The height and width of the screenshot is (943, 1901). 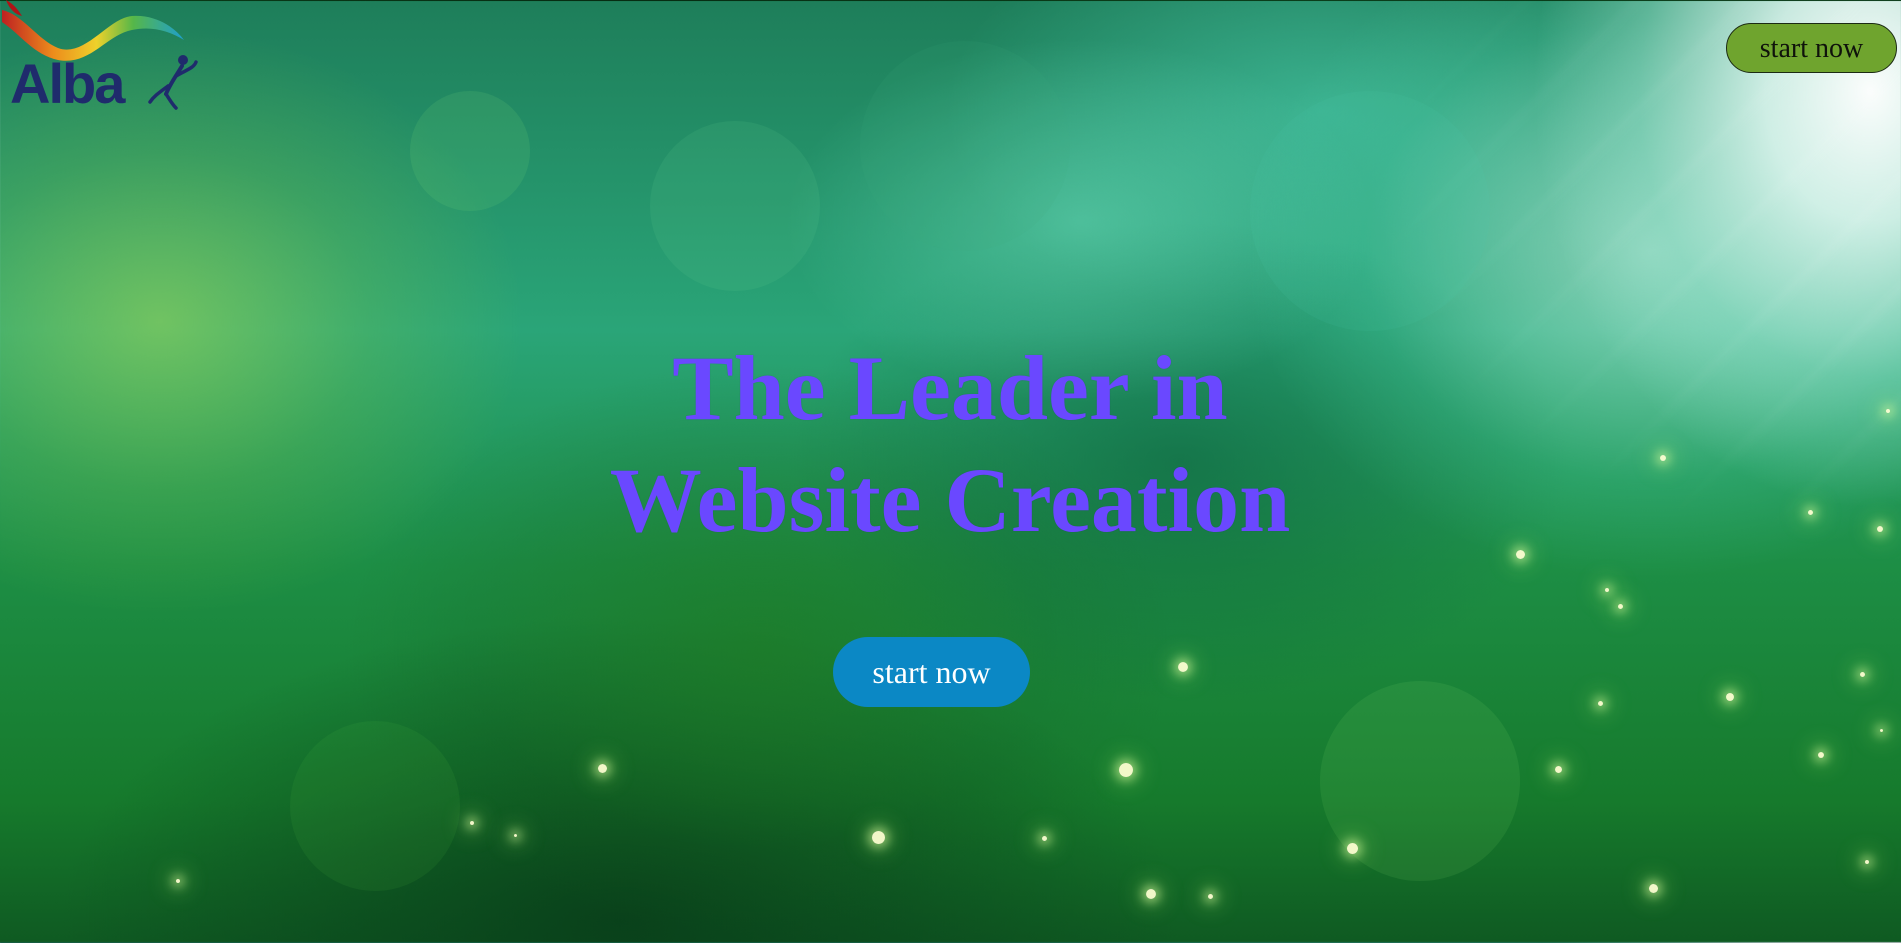 What do you see at coordinates (950, 444) in the screenshot?
I see `hero-title: The Leader in Website Creation` at bounding box center [950, 444].